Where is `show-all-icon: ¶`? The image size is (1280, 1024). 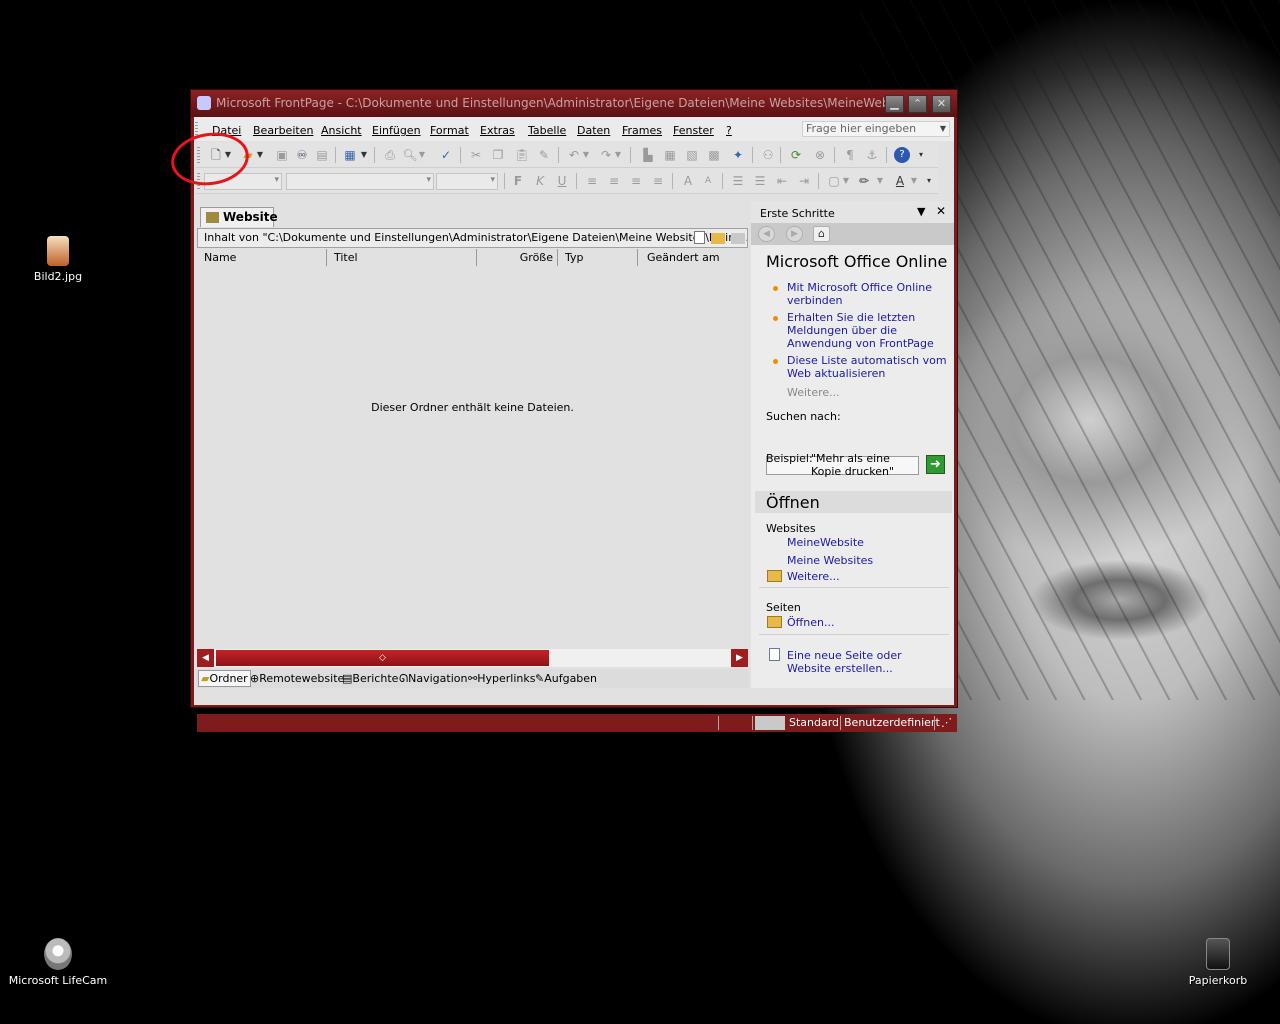
show-all-icon: ¶ is located at coordinates (850, 155).